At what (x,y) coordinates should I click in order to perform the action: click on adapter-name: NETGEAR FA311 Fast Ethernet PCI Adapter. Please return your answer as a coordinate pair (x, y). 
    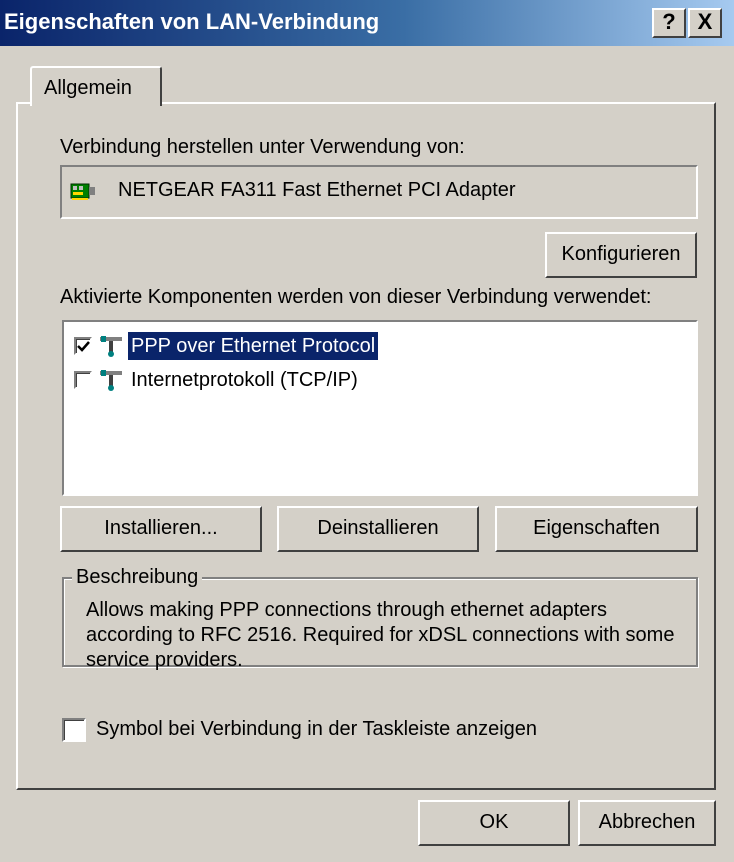
    Looking at the image, I should click on (317, 190).